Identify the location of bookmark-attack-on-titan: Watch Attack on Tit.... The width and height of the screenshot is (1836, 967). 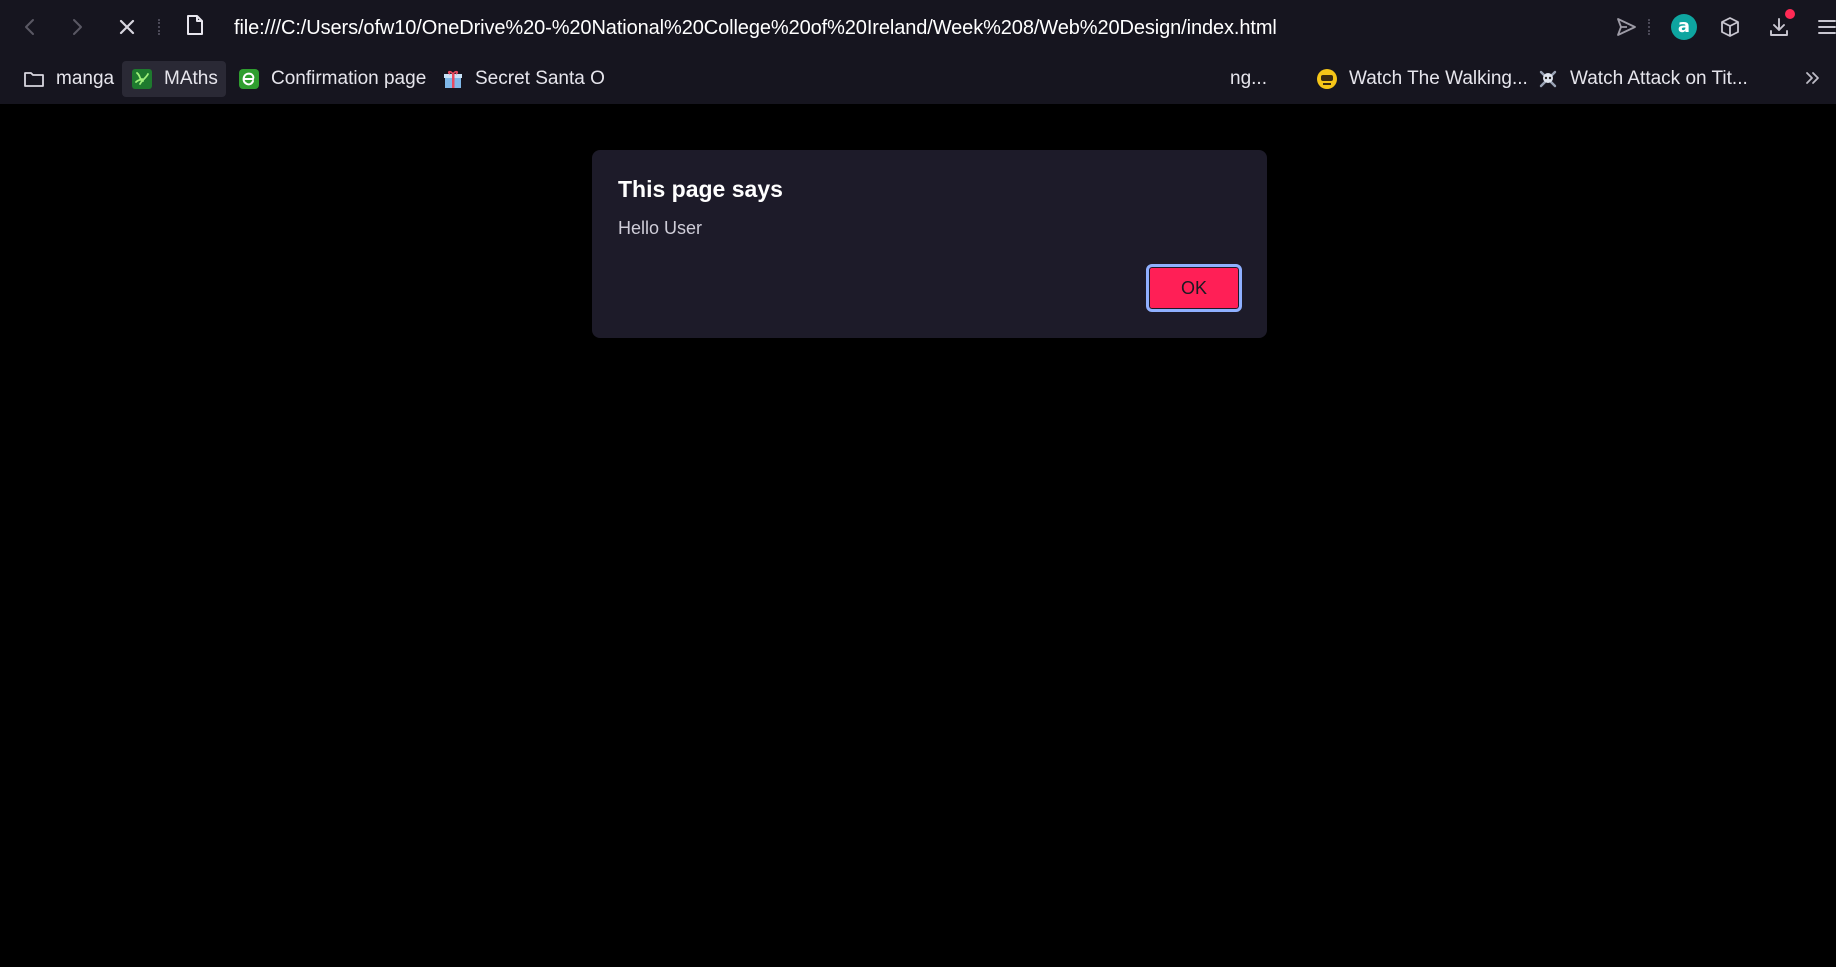
(1642, 79).